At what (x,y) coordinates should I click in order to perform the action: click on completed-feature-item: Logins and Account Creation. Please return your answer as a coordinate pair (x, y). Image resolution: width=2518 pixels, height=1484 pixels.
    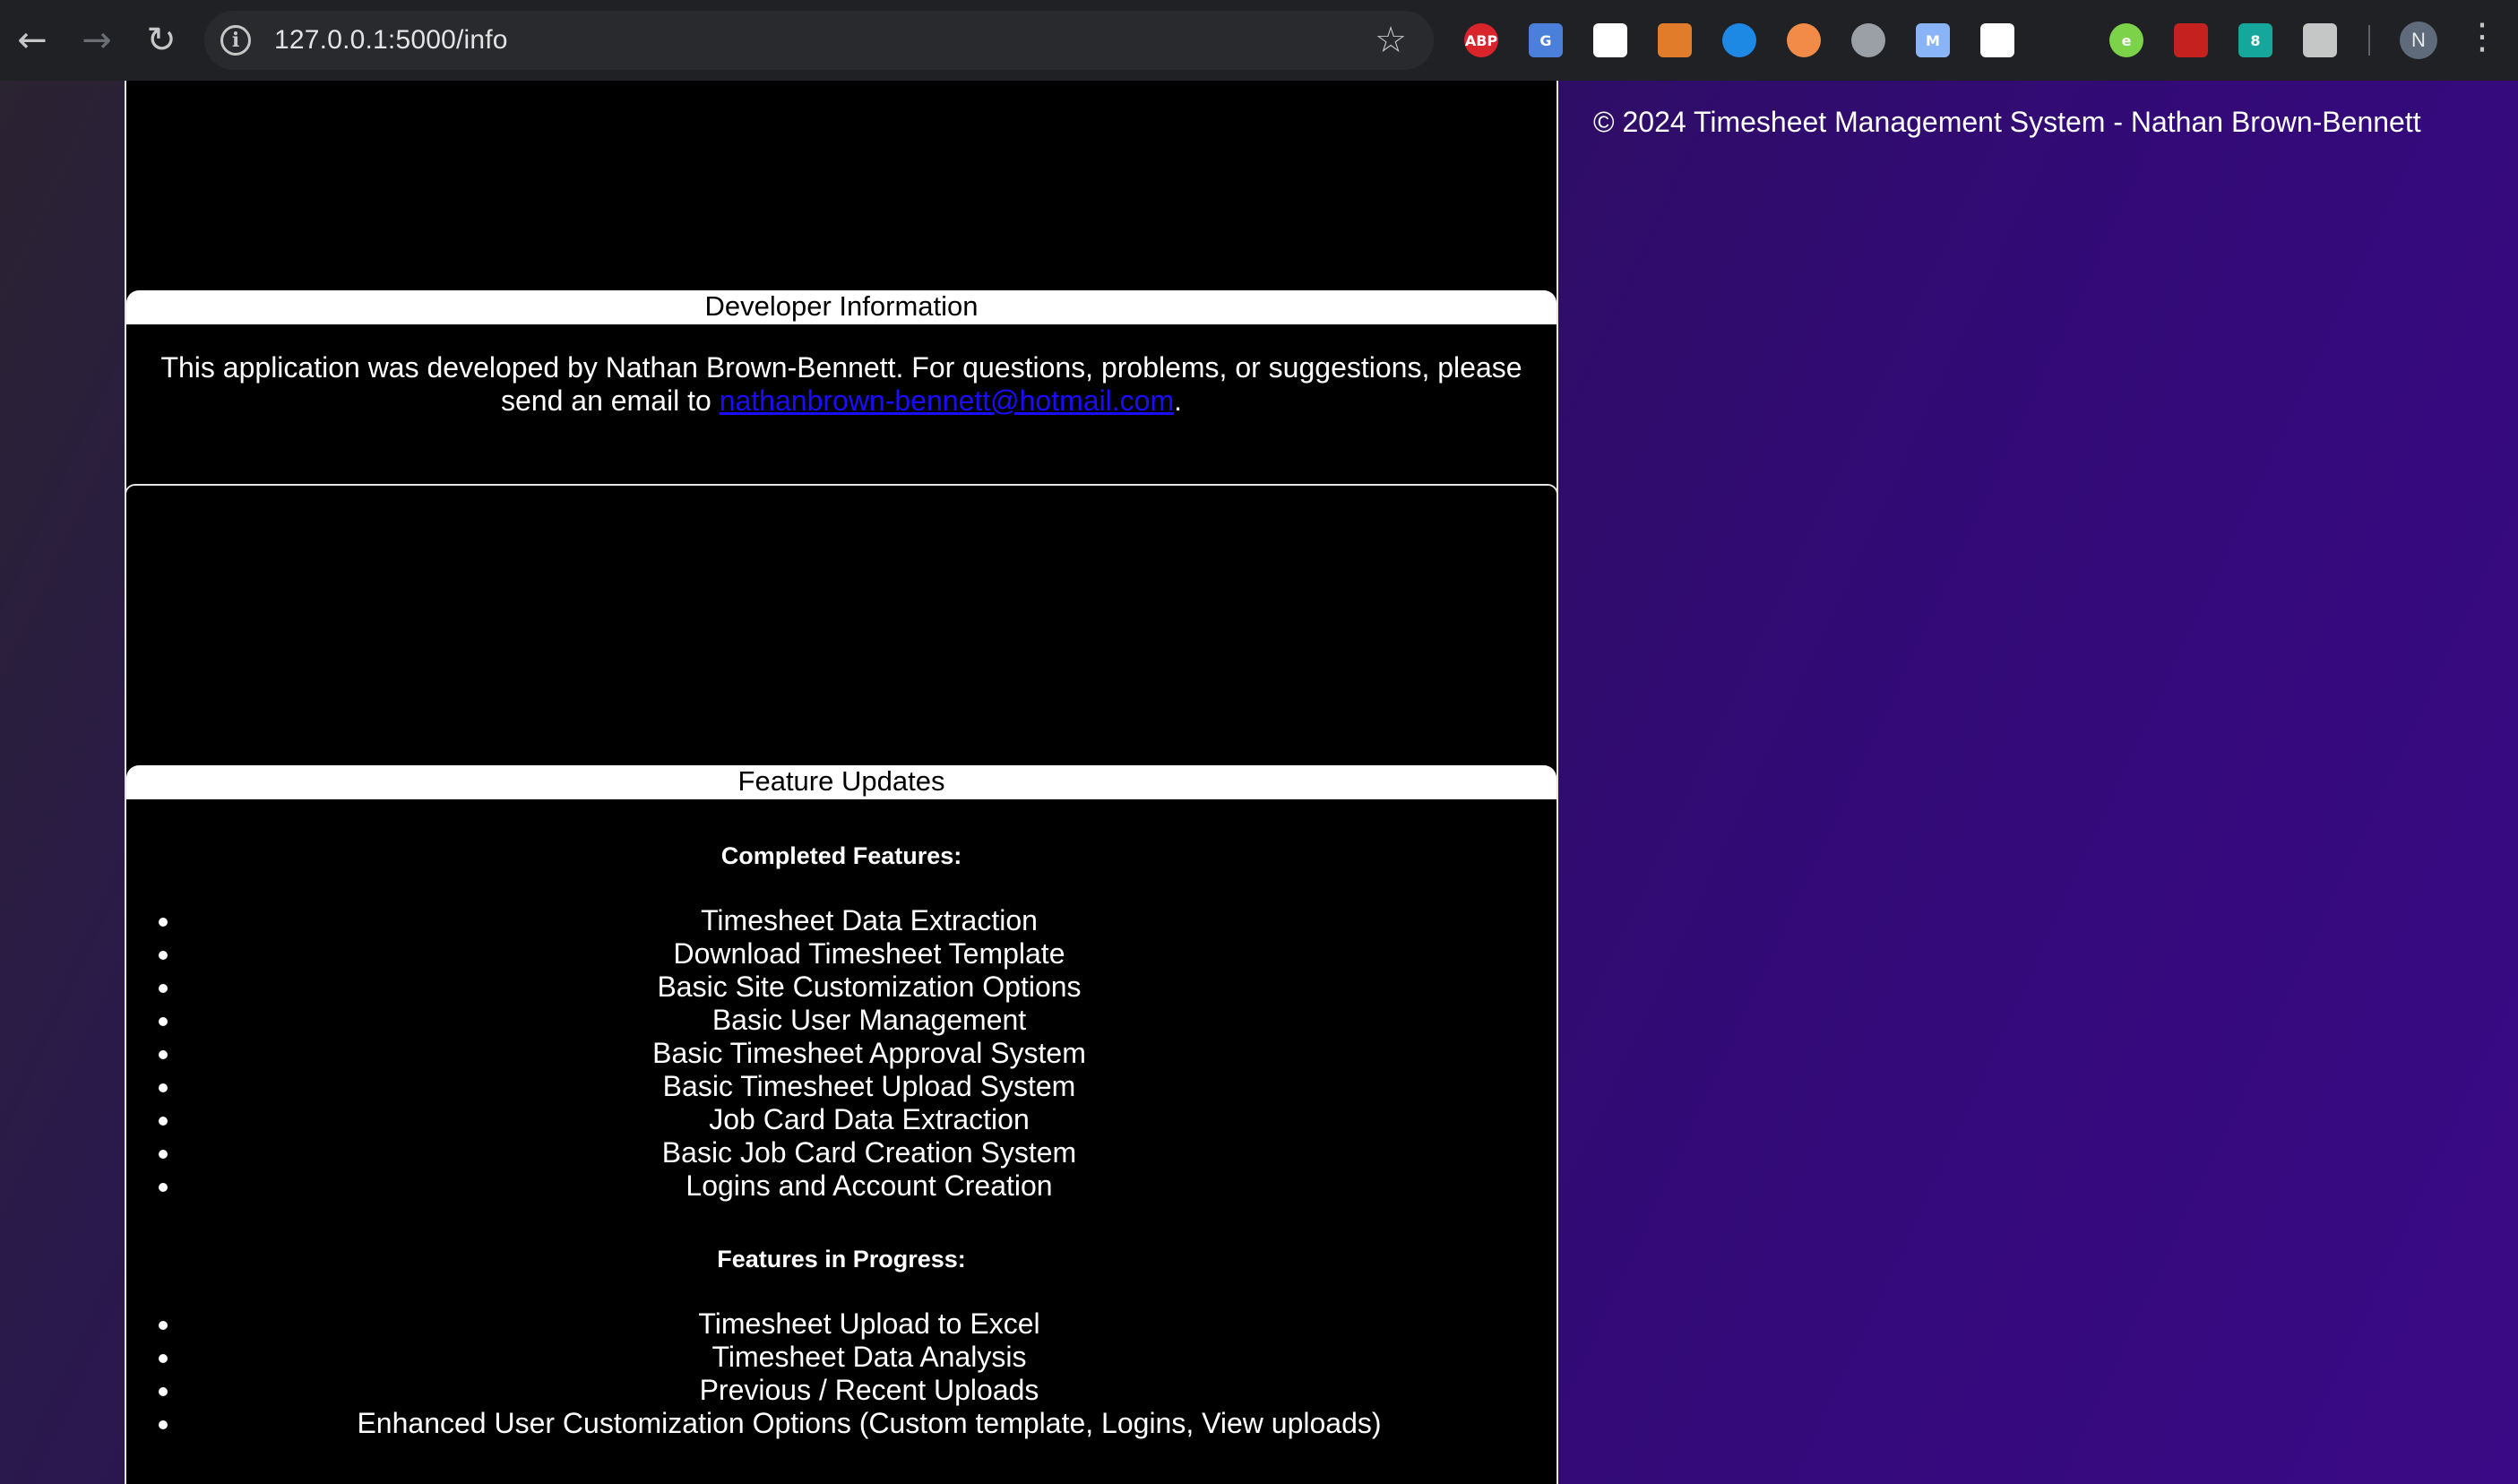
    Looking at the image, I should click on (869, 1186).